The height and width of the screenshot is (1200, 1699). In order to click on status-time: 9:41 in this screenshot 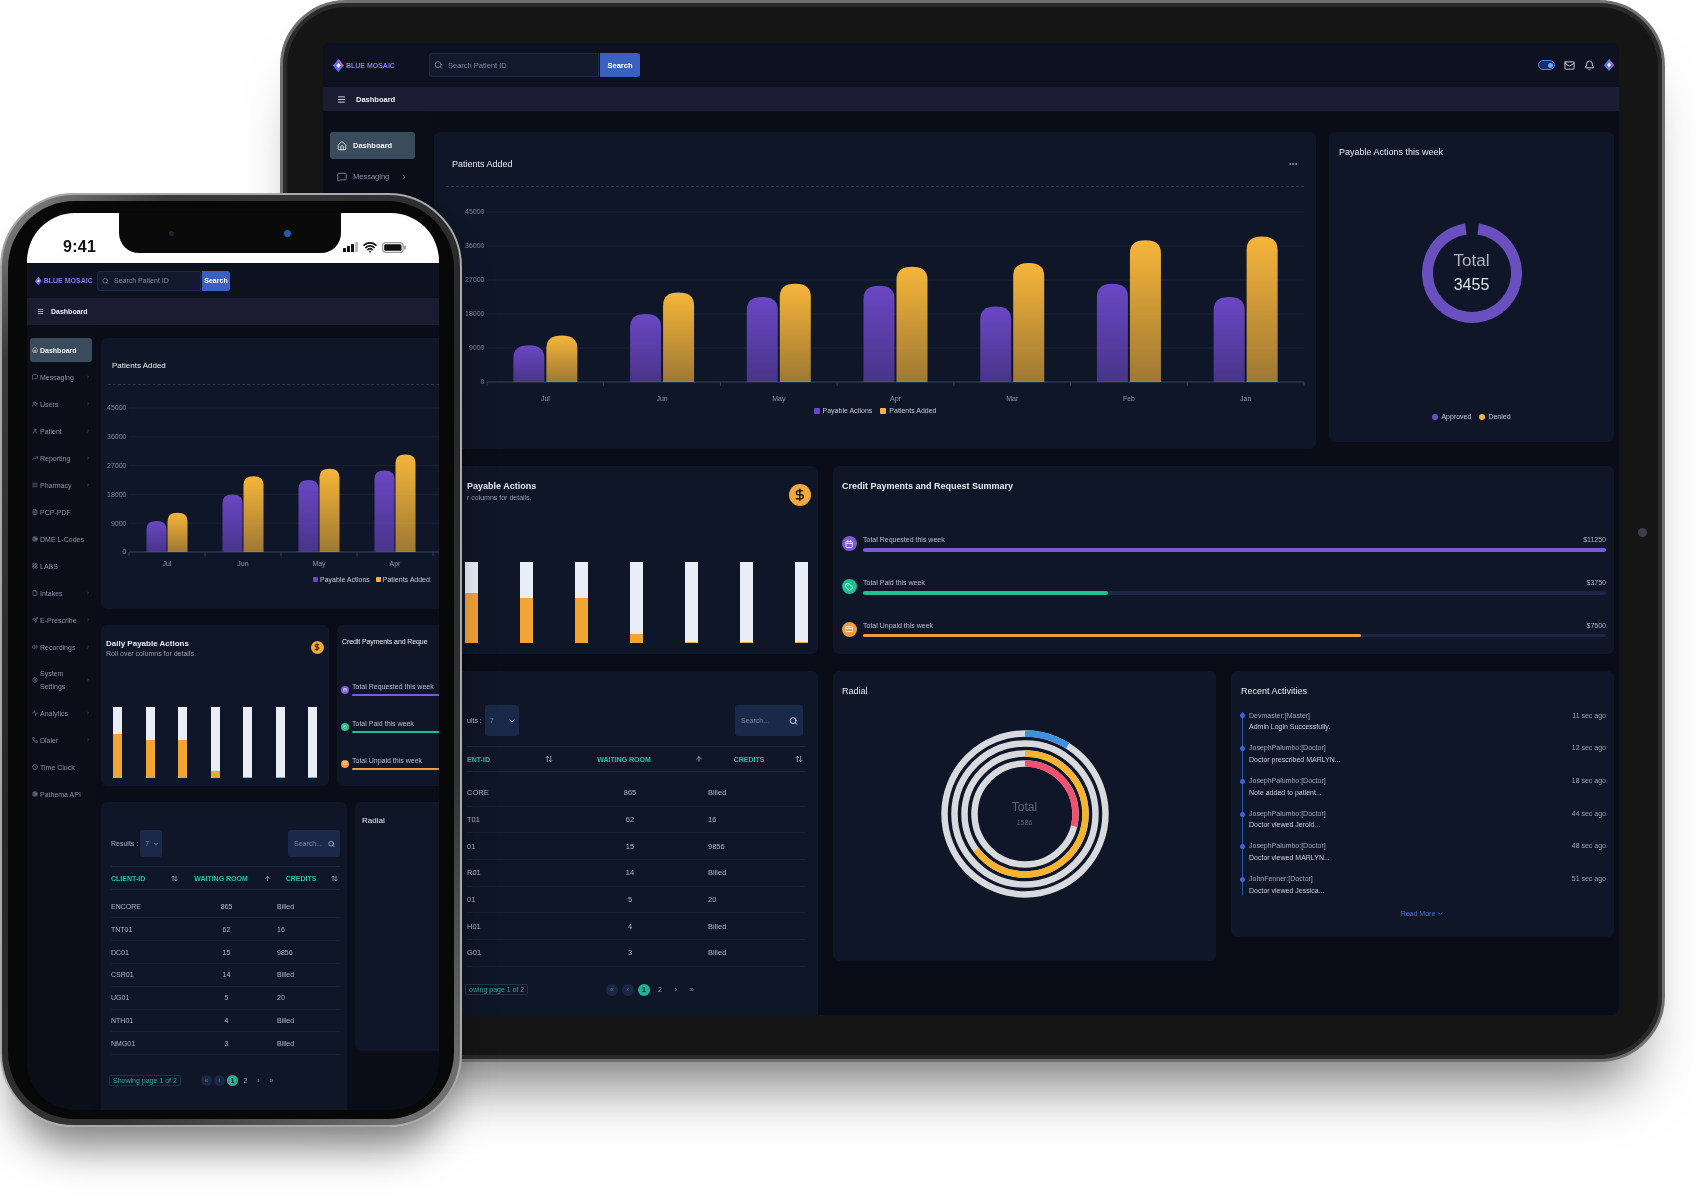, I will do `click(80, 247)`.